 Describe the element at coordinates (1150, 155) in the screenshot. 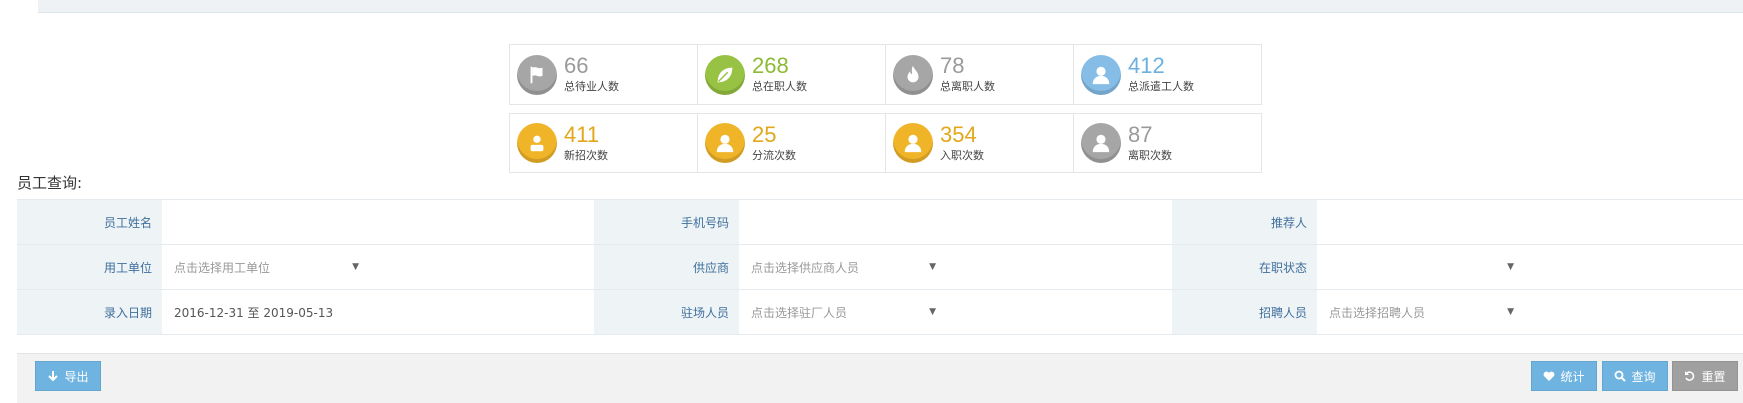

I see `stat-label: 离职次数` at that location.